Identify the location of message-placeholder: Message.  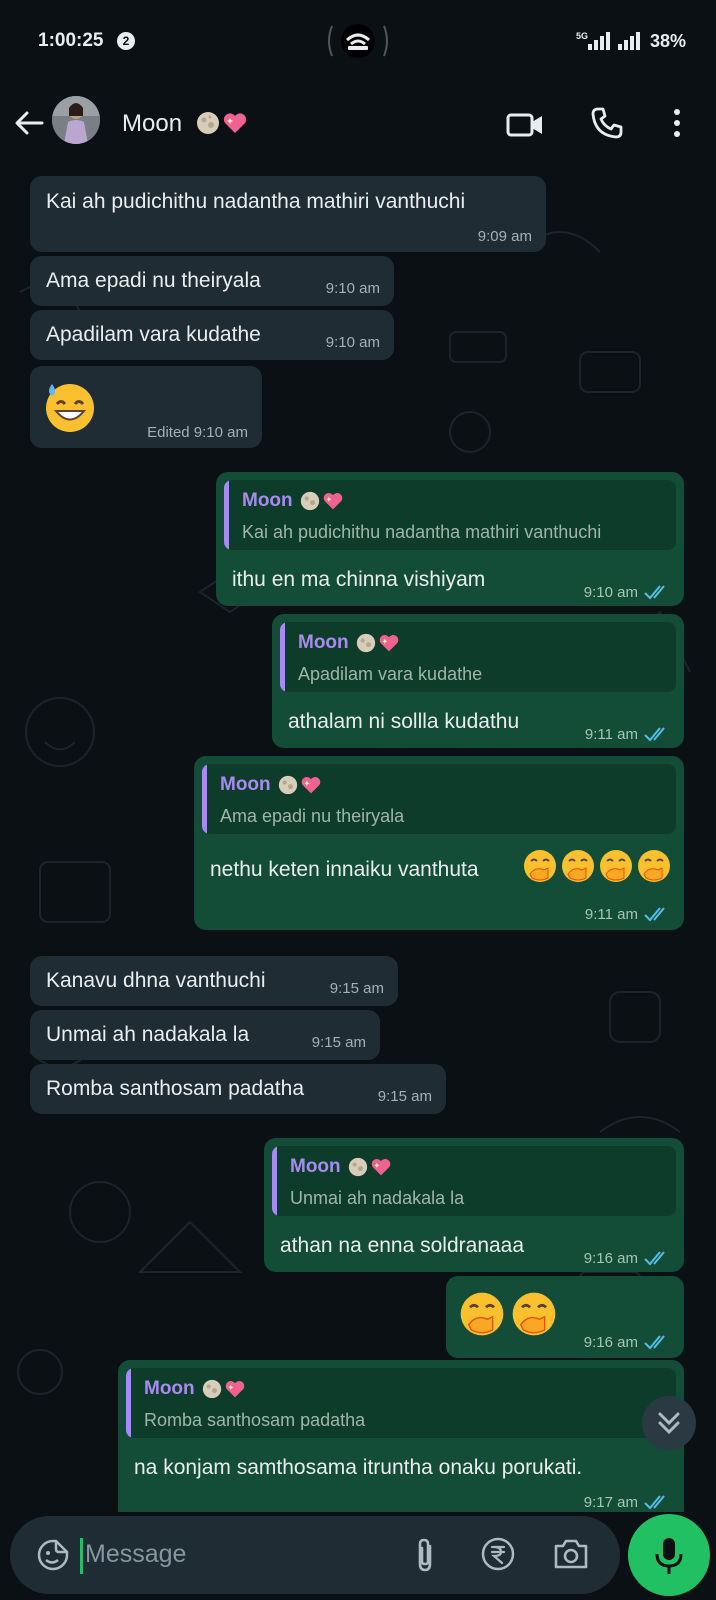
(136, 1554).